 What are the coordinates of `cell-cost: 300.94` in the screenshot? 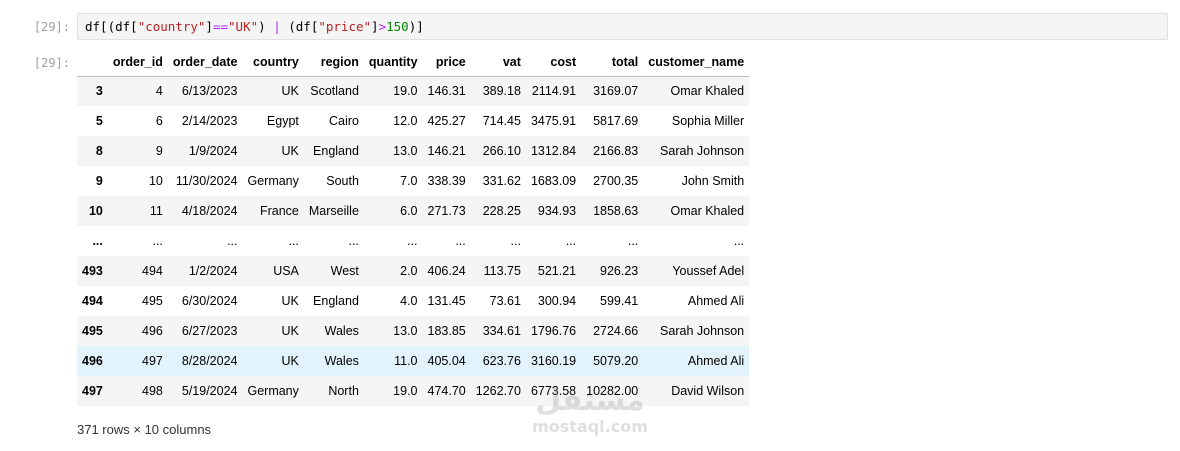 It's located at (557, 301).